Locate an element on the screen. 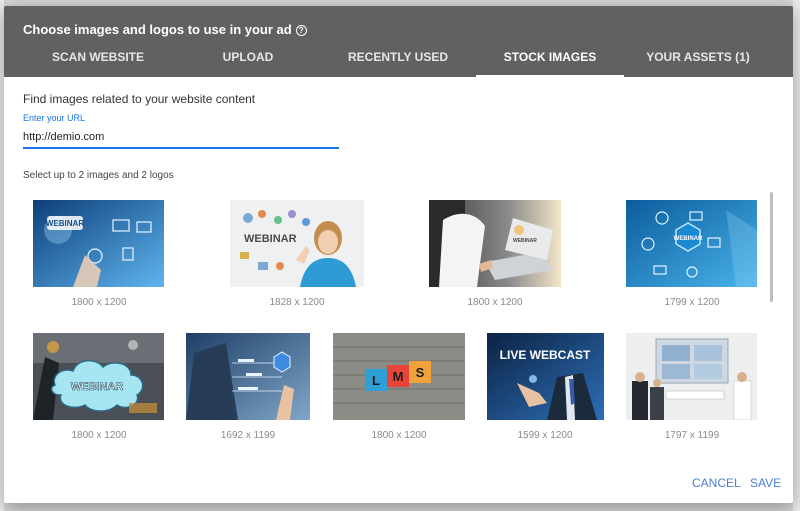 Image resolution: width=800 pixels, height=511 pixels. stock-image-3: WEBINAR is located at coordinates (495, 243).